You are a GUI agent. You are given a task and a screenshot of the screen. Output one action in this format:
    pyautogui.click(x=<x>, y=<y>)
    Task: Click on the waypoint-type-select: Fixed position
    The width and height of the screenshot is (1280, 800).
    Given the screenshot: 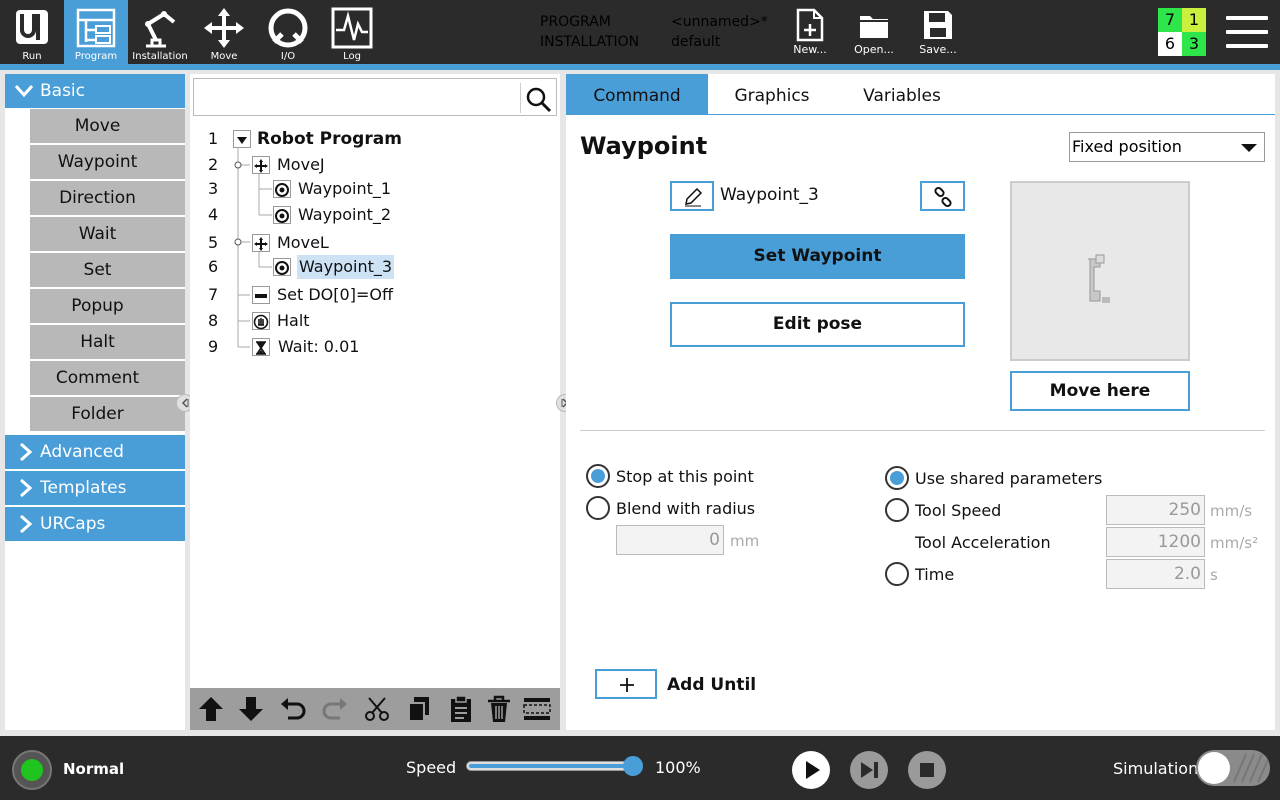 What is the action you would take?
    pyautogui.click(x=1167, y=147)
    